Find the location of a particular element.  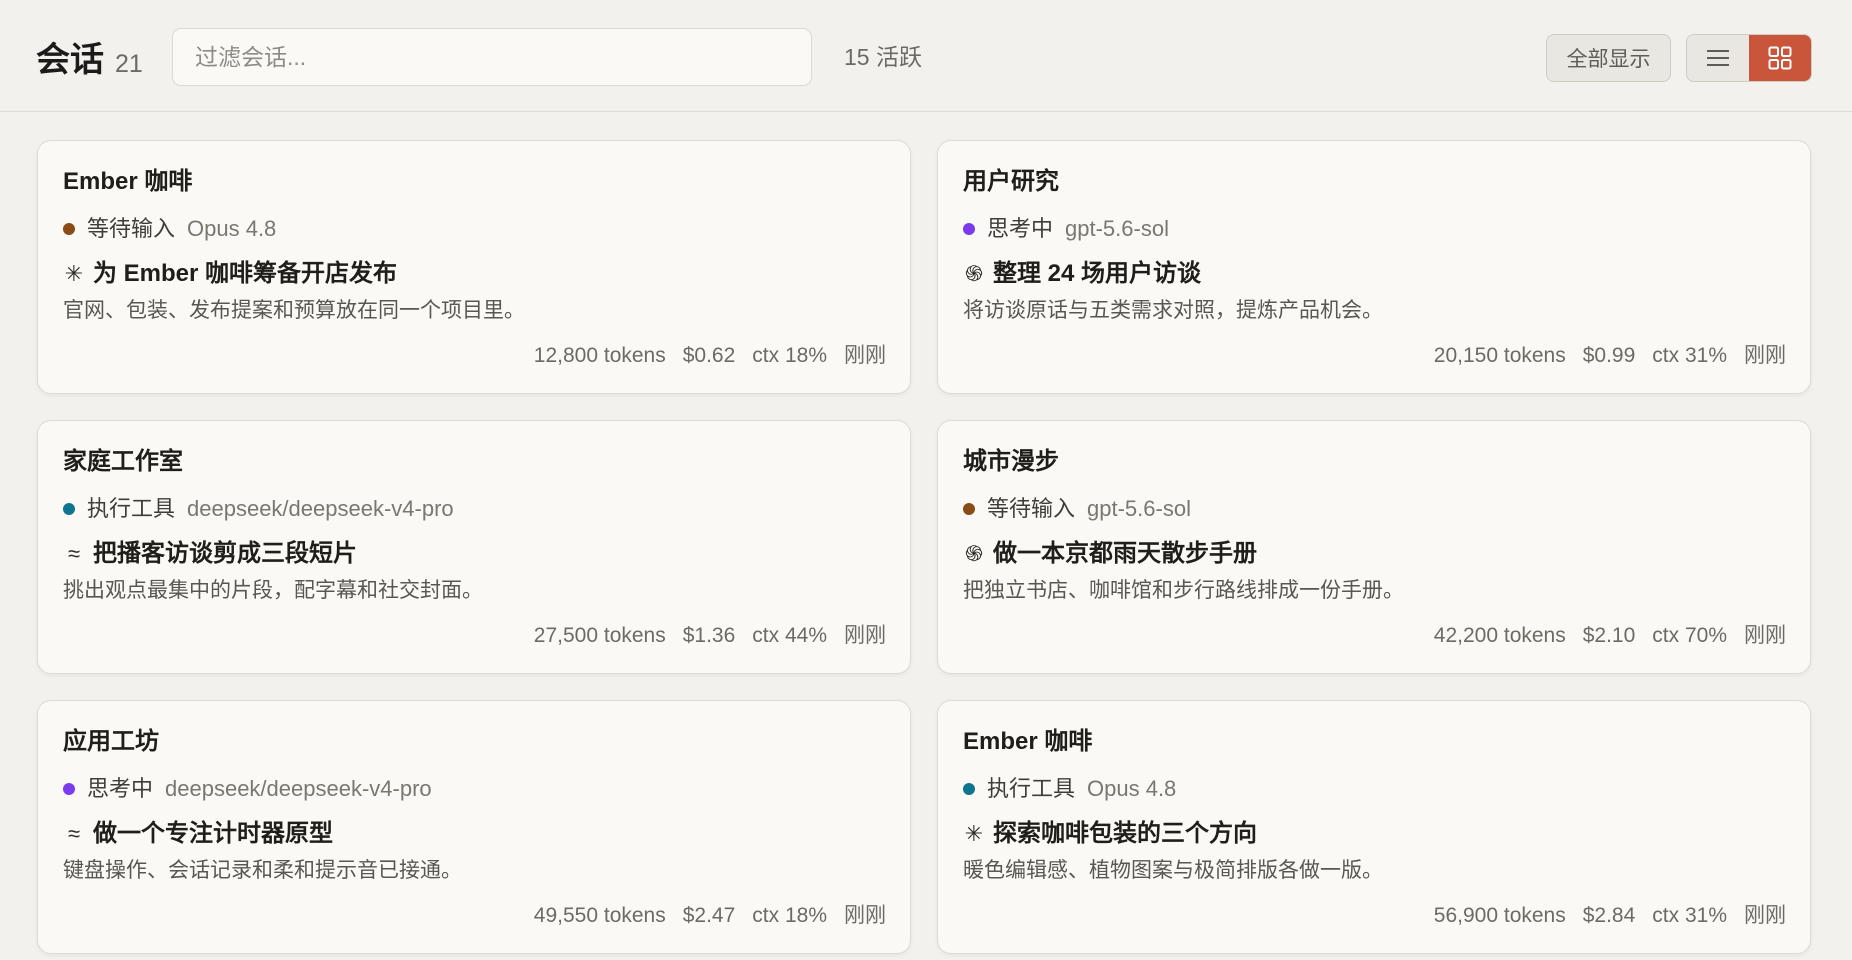

session-status: 思考中 deepseek/deepseek-v4-pro is located at coordinates (247, 789).